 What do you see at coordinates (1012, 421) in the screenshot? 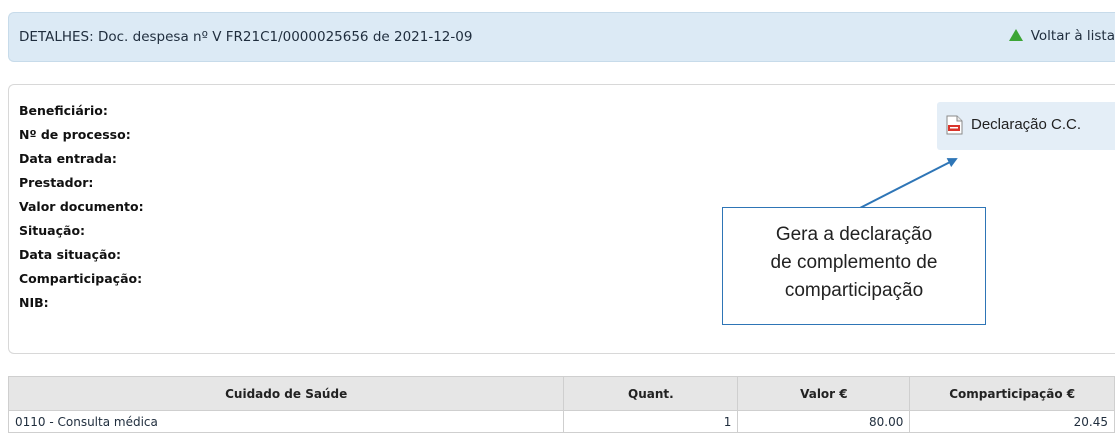
I see `cell-comparticipacao: 20.45` at bounding box center [1012, 421].